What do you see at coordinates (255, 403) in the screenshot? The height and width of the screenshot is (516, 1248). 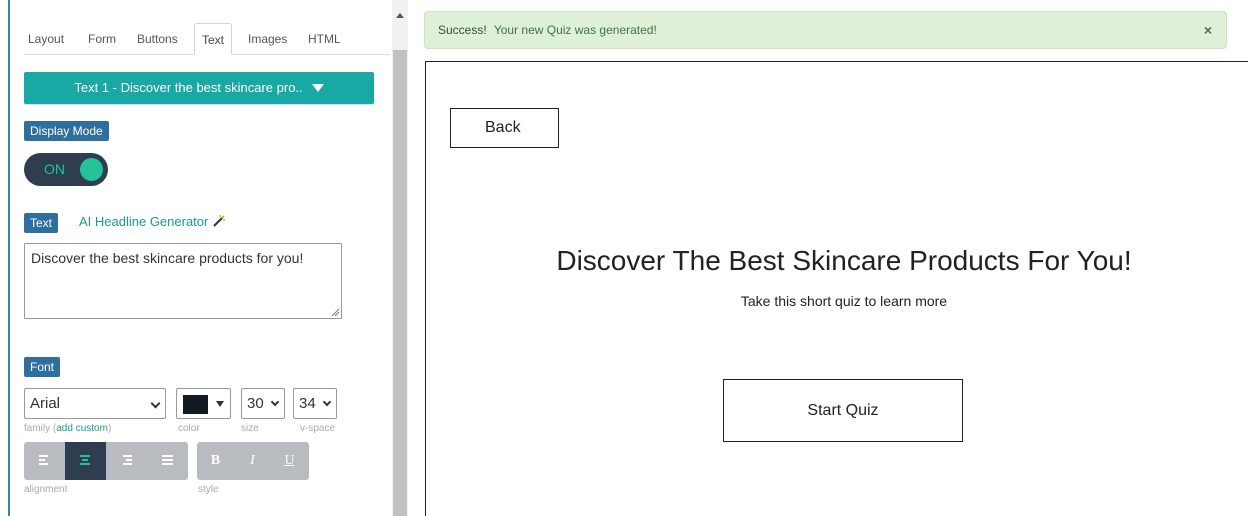 I see `font-size-value: 30` at bounding box center [255, 403].